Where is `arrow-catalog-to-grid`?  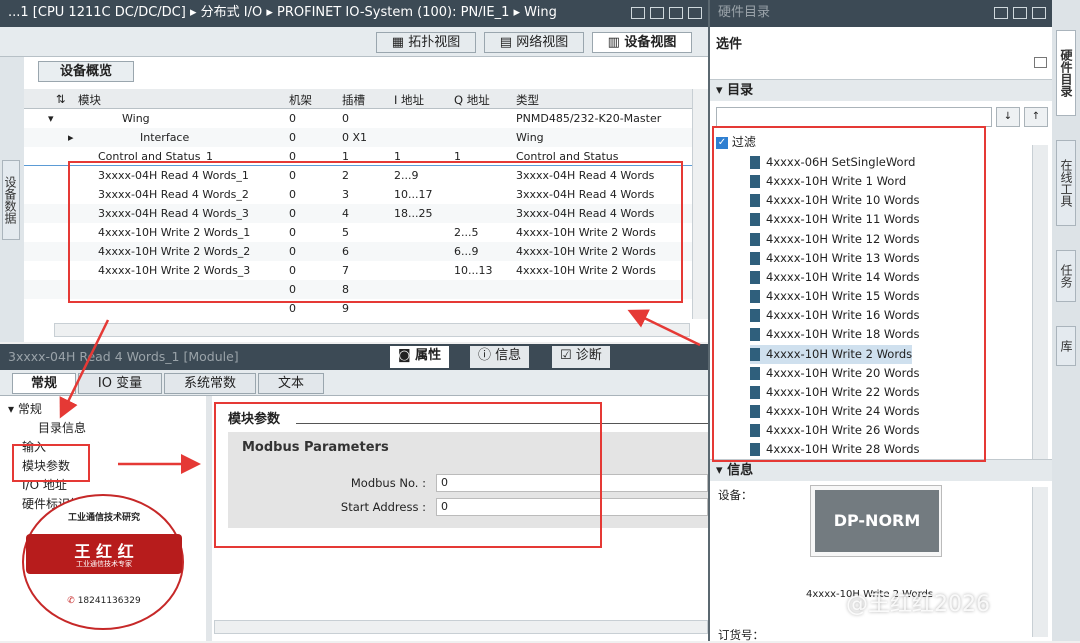
arrow-catalog-to-grid is located at coordinates (664, 328).